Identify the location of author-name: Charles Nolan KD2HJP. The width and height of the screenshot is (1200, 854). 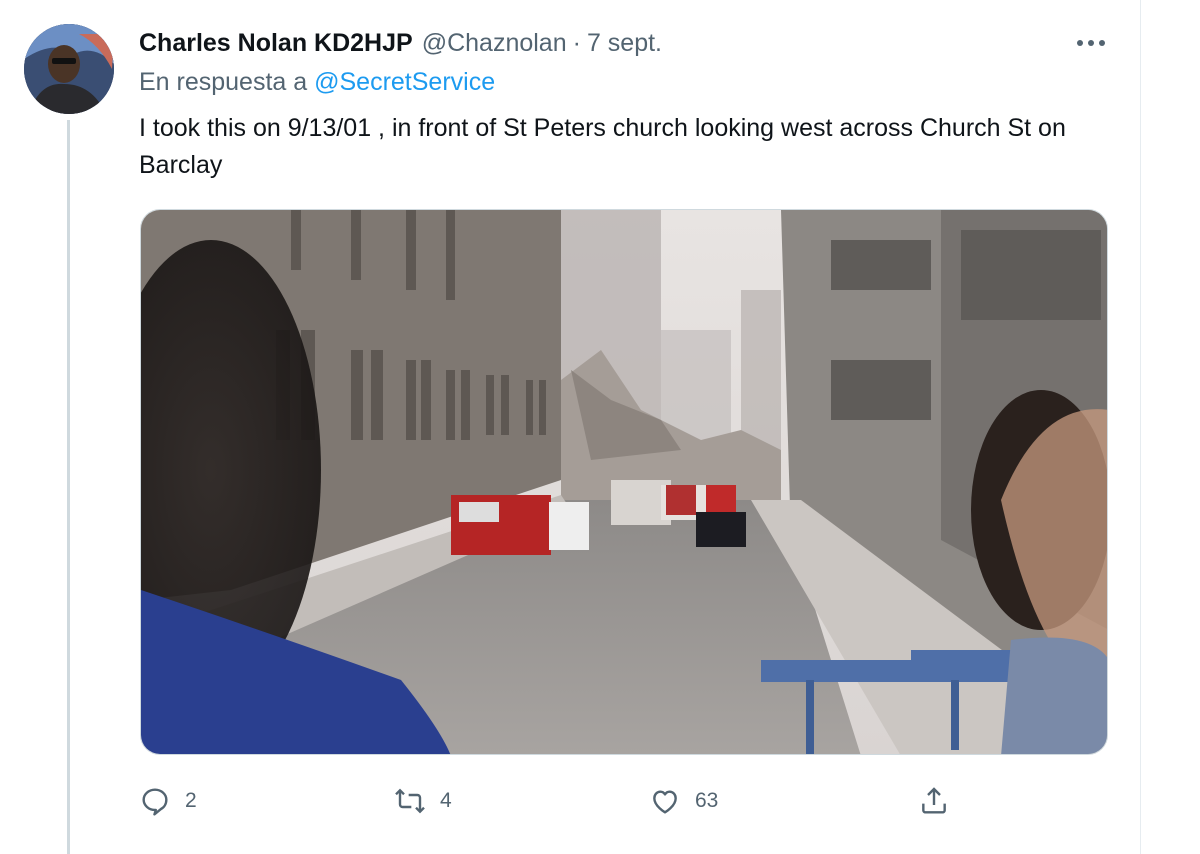
(276, 43).